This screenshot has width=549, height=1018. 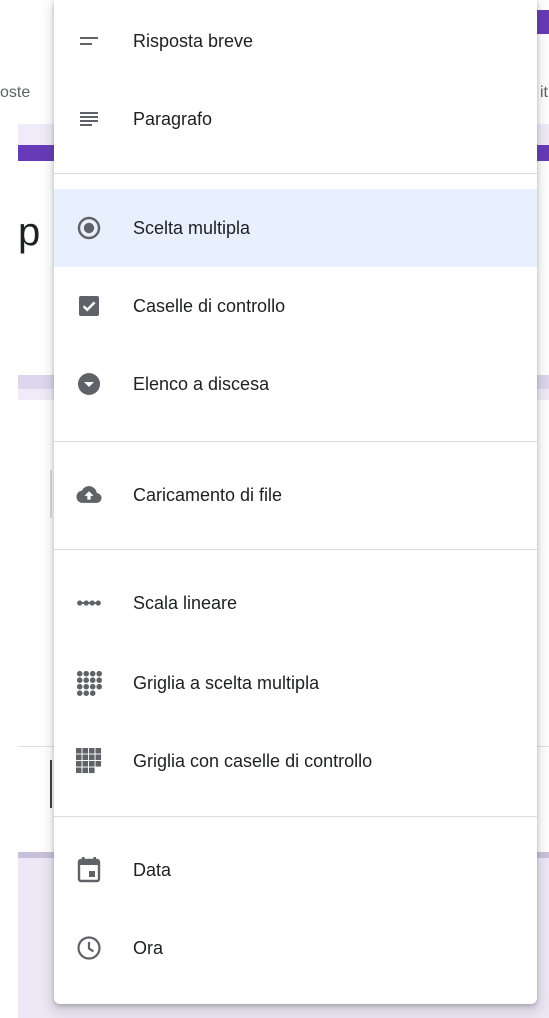 What do you see at coordinates (89, 119) in the screenshot?
I see `paragraph-icon` at bounding box center [89, 119].